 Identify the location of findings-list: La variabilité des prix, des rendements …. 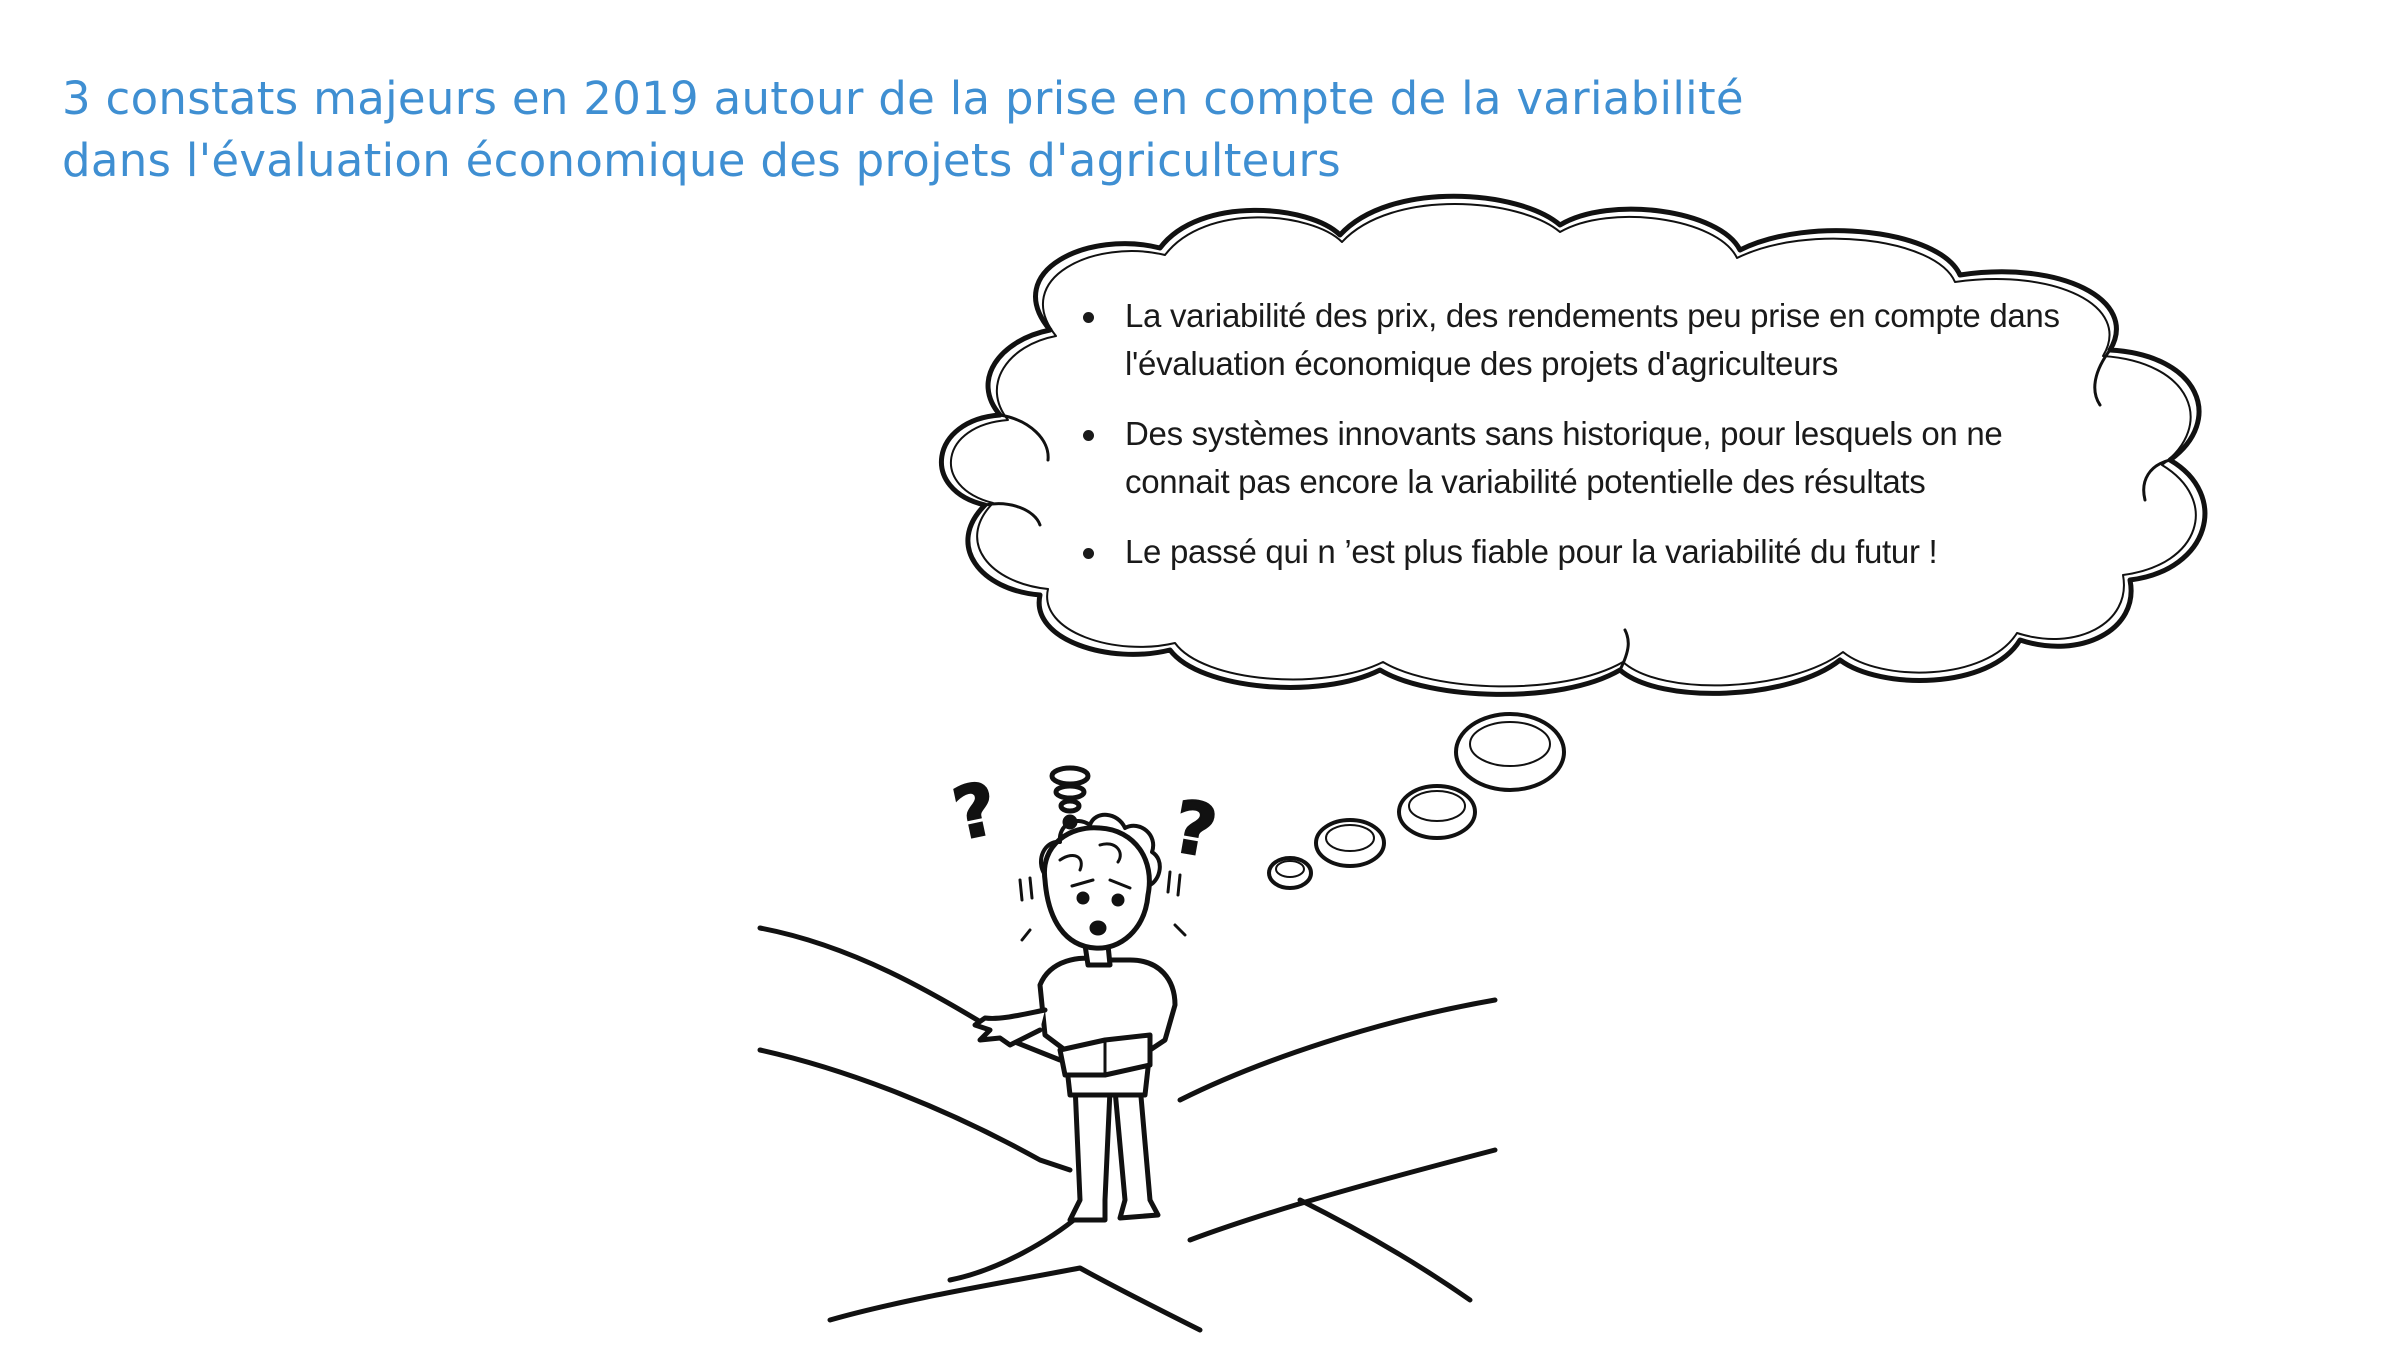
(1595, 434).